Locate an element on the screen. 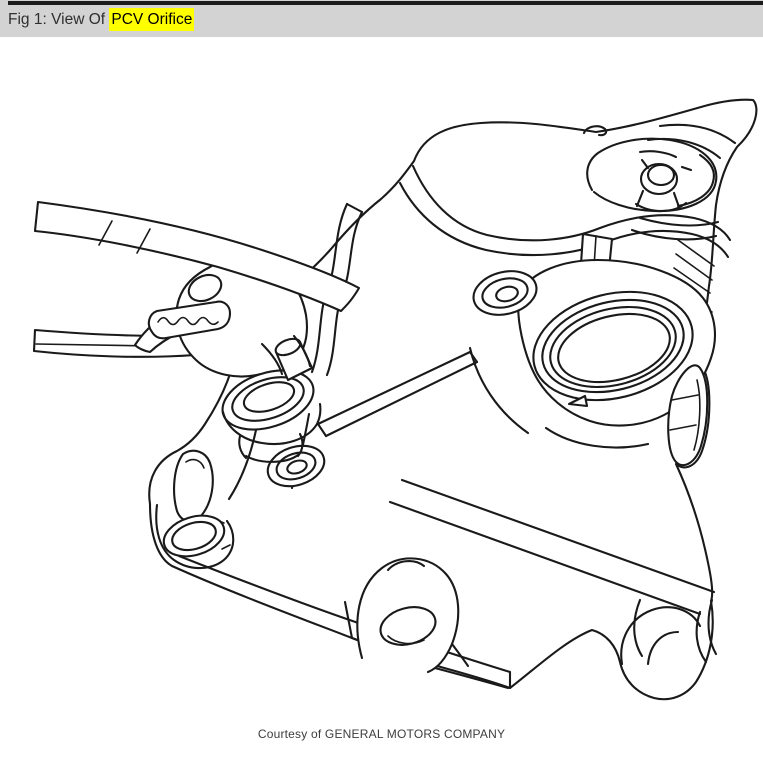 Image resolution: width=763 pixels, height=760 pixels. top-divider-strip is located at coordinates (385, 3).